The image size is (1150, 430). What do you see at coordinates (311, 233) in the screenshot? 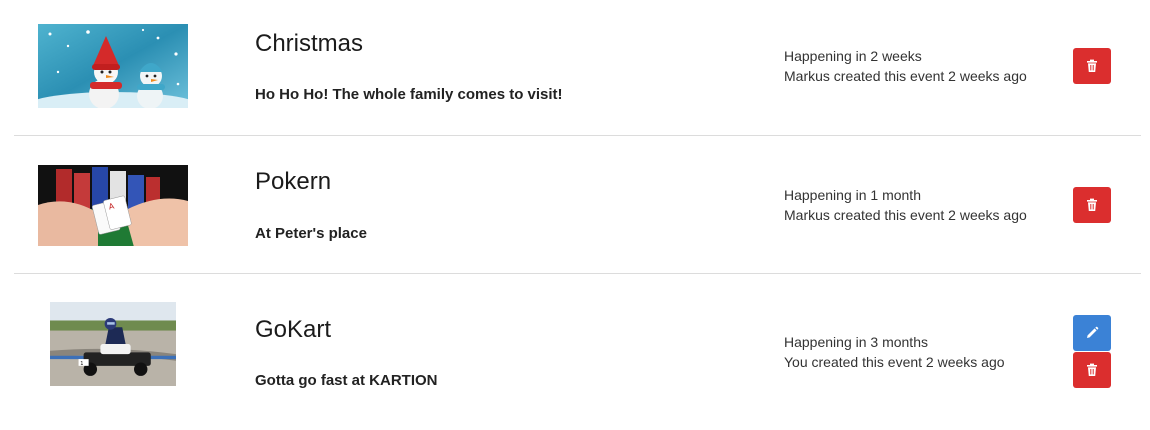
I see `event-description: At Peter's place` at bounding box center [311, 233].